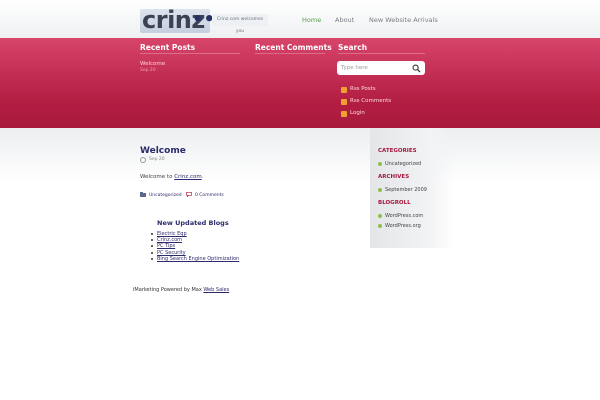 This screenshot has height=400, width=600. I want to click on post-body: Welcome to Crinz.com., so click(171, 177).